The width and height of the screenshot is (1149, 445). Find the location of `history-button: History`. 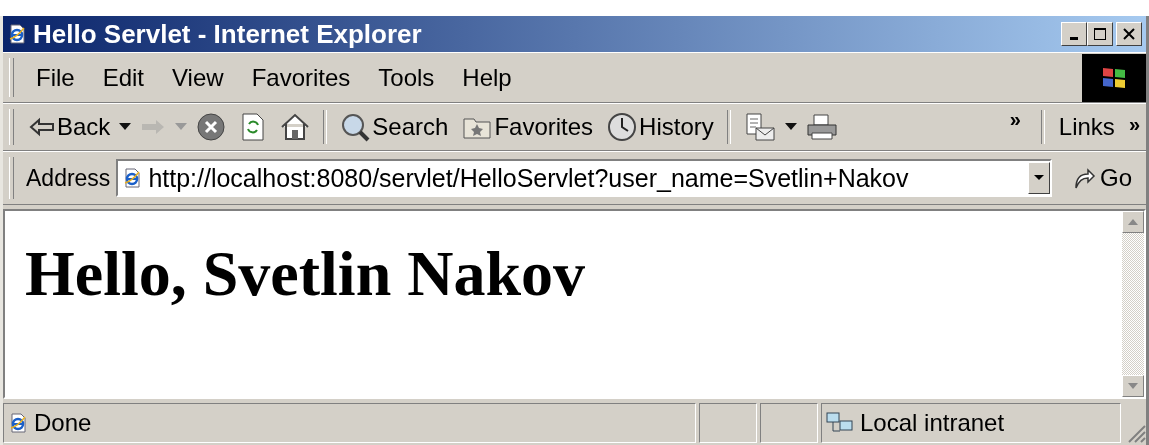

history-button: History is located at coordinates (660, 127).